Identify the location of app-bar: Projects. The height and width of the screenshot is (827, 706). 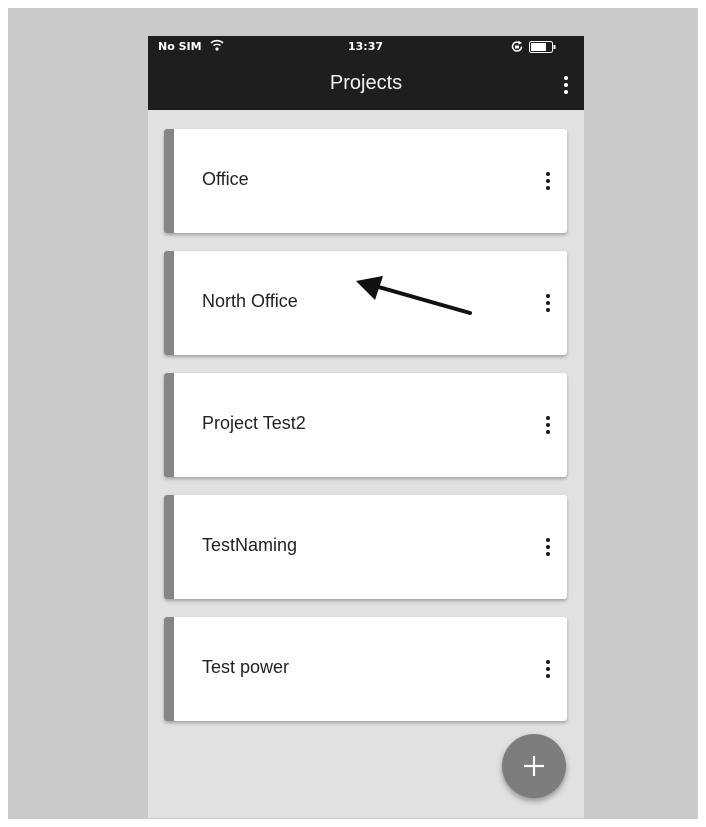
(366, 84).